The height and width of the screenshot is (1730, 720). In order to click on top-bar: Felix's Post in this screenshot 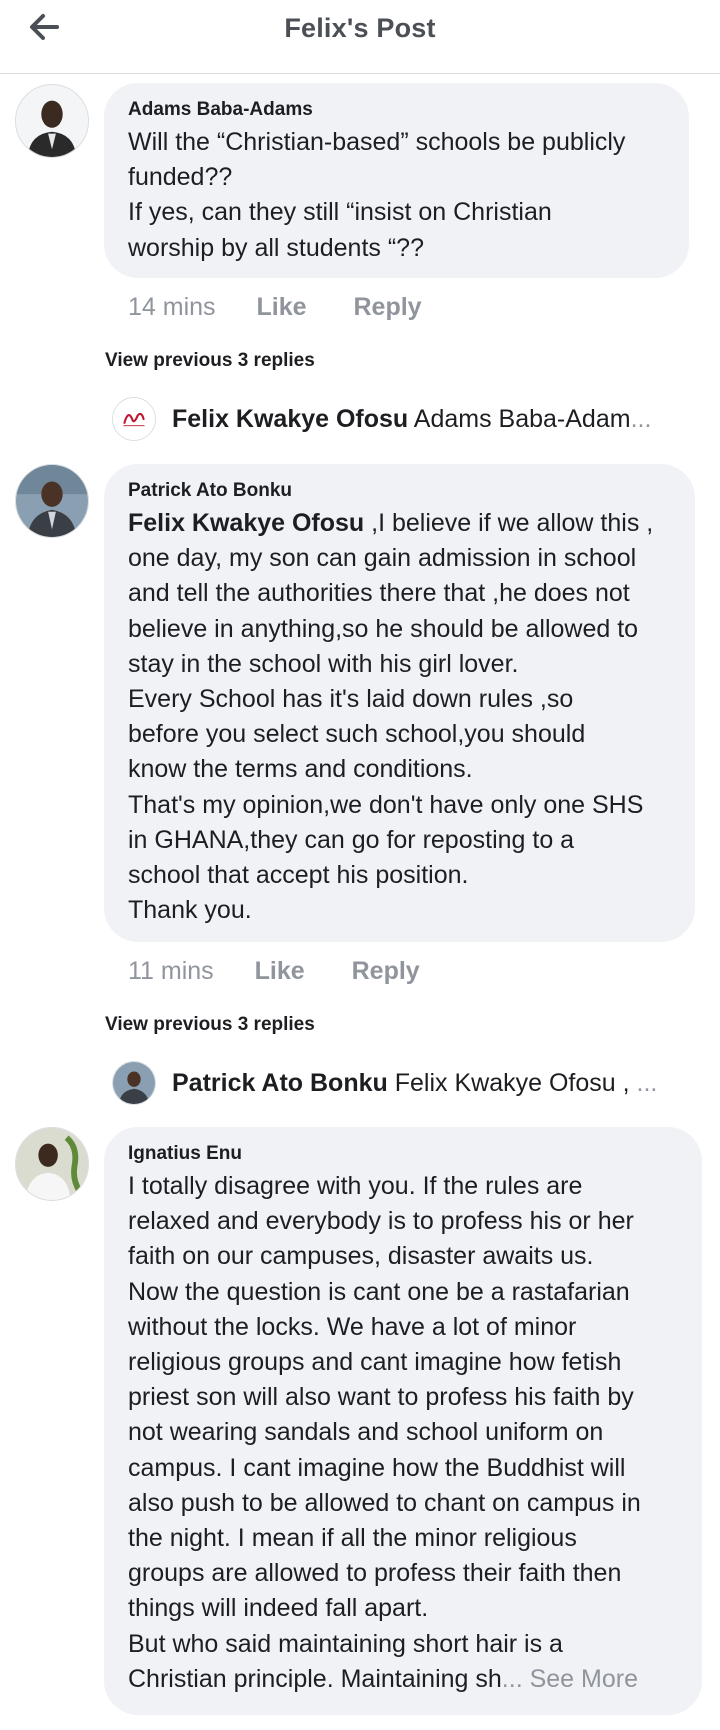, I will do `click(360, 37)`.